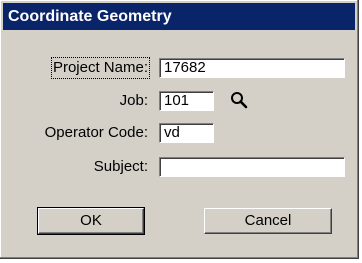 The image size is (362, 263). I want to click on operator-code-label: Operator Code:, so click(96, 132).